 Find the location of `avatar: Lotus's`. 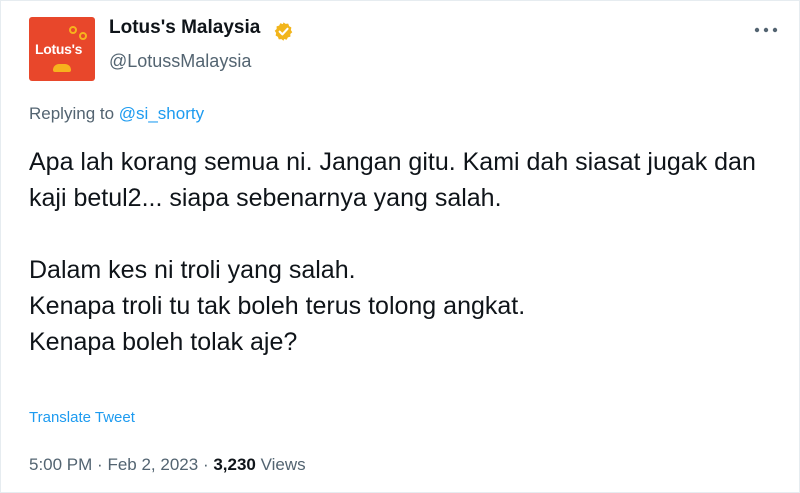

avatar: Lotus's is located at coordinates (62, 49).